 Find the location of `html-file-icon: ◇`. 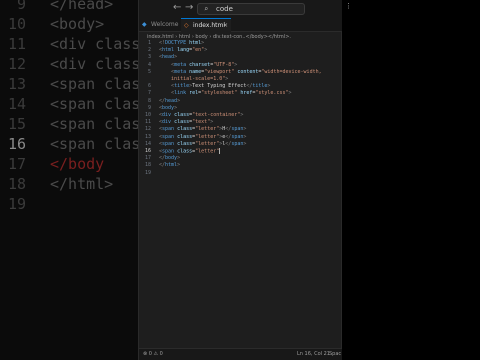

html-file-icon: ◇ is located at coordinates (186, 25).